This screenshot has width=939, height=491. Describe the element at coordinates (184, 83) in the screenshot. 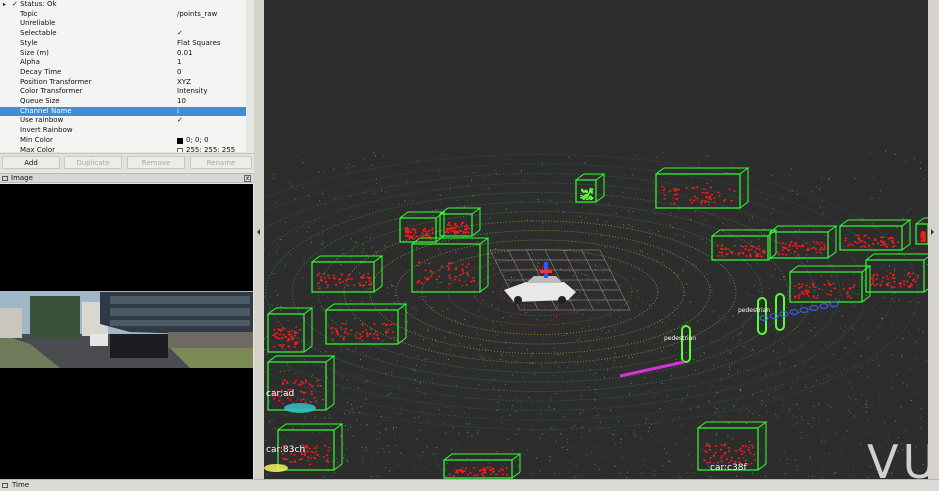

I see `property-value: XYZ` at that location.